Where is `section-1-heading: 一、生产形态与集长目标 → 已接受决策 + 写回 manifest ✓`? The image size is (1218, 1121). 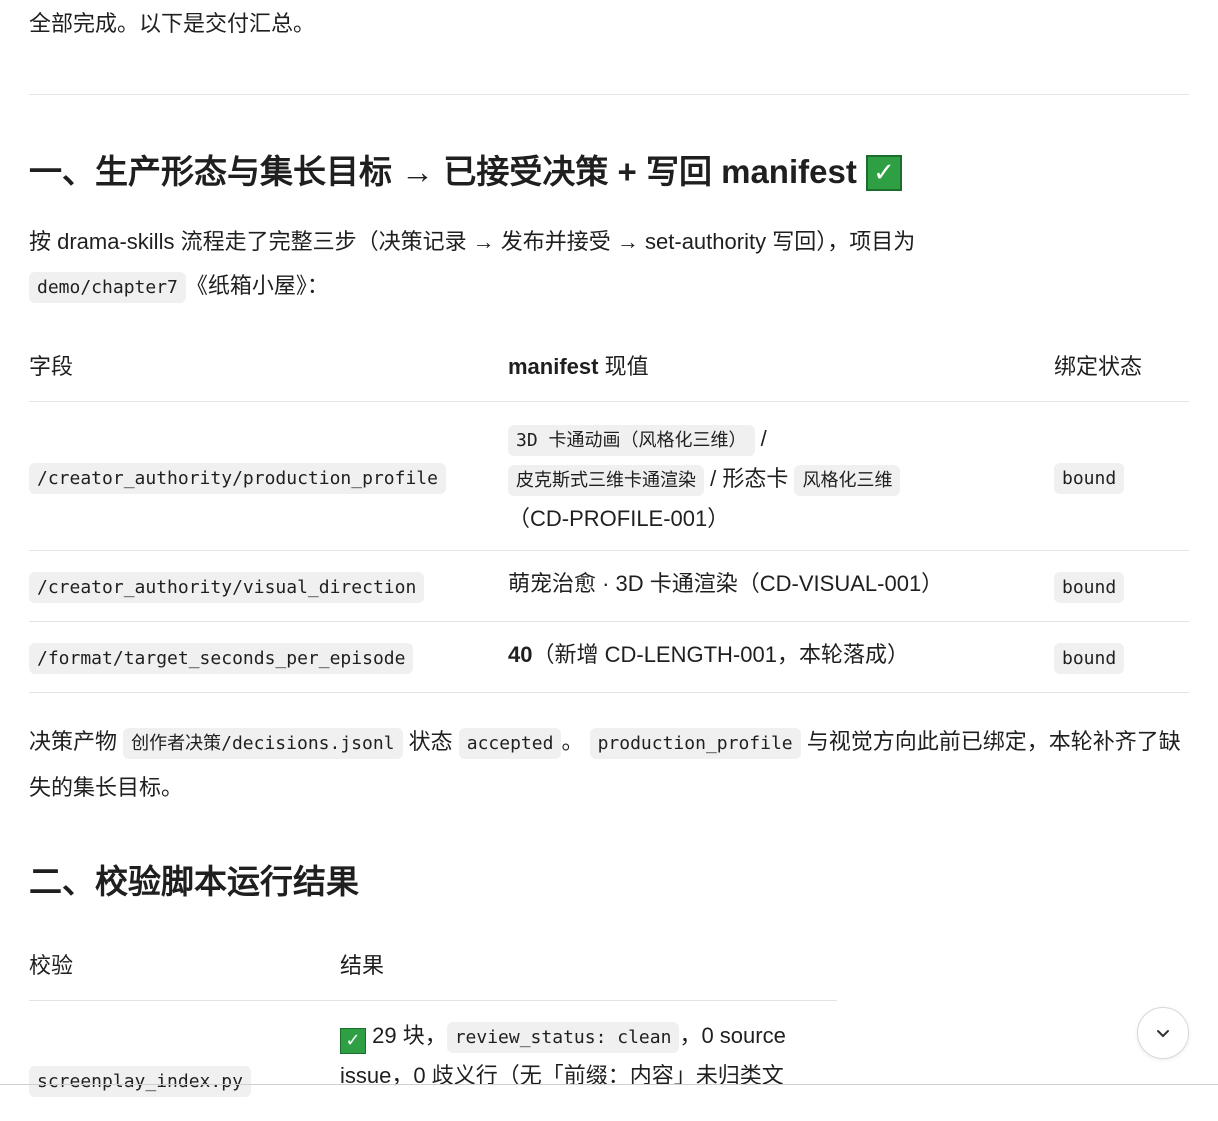
section-1-heading: 一、生产形态与集长目标 → 已接受决策 + 写回 manifest ✓ is located at coordinates (465, 172).